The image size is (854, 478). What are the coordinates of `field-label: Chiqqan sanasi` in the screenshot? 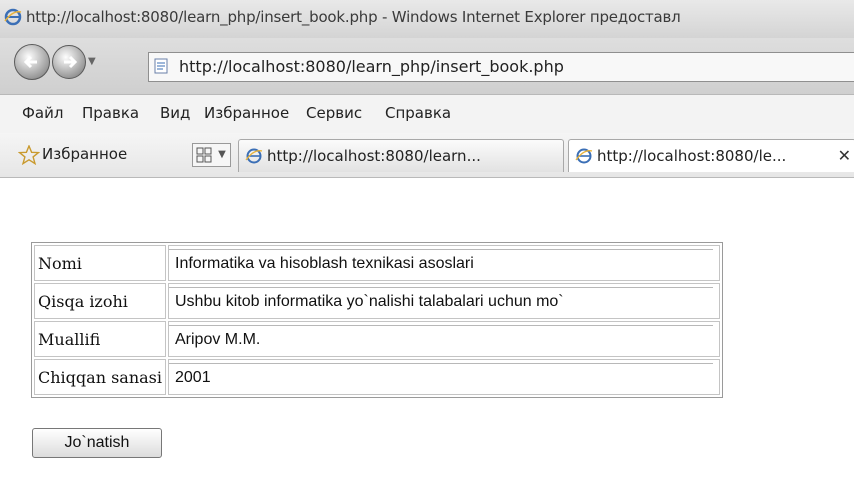 It's located at (100, 377).